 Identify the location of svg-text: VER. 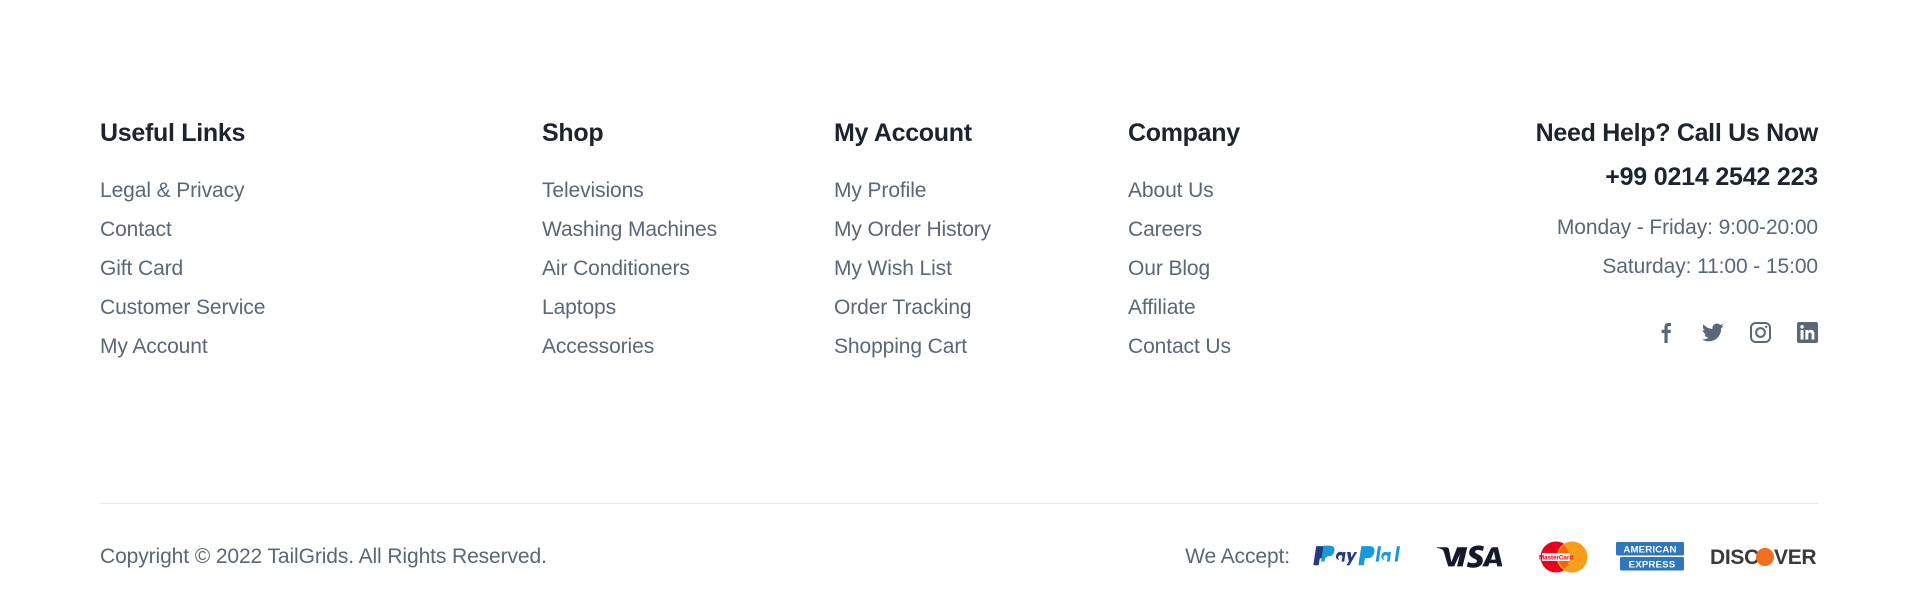
(1795, 557).